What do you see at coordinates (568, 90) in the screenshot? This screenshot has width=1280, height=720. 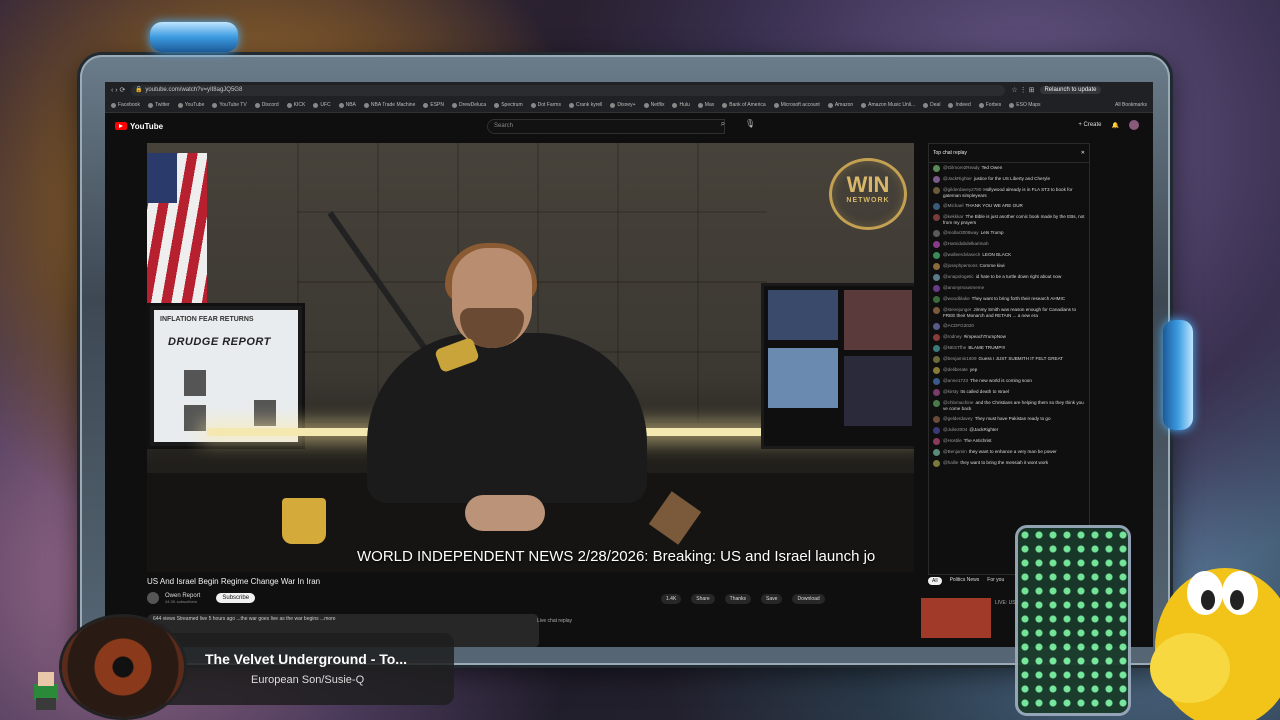 I see `url-input: 🔒 youtube.com/watch?v=yII8agJQ5G8` at bounding box center [568, 90].